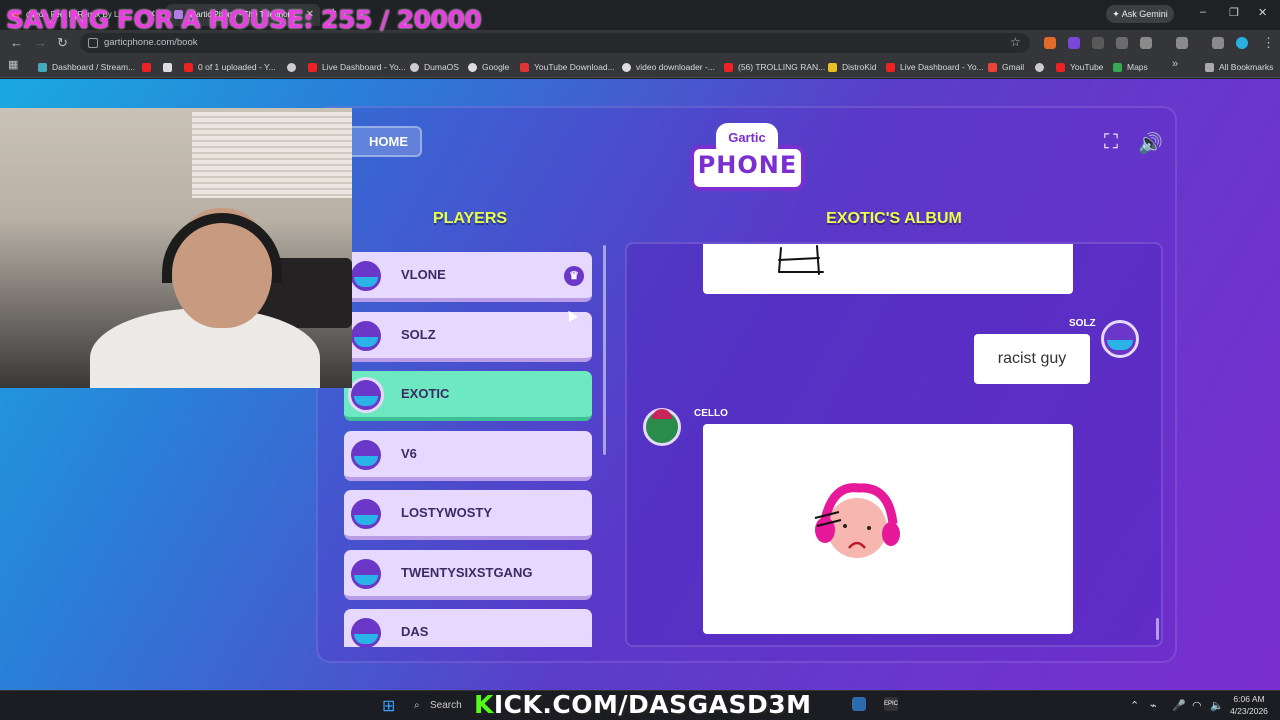  I want to click on headphones, so click(222, 248).